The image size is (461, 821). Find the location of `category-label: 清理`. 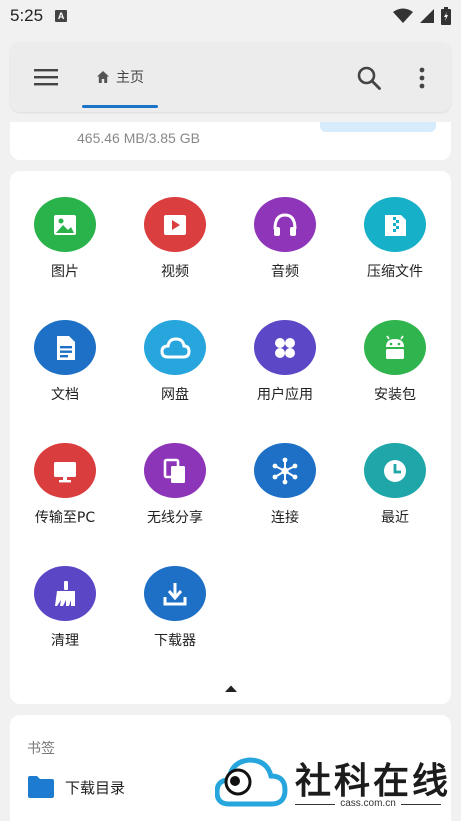

category-label: 清理 is located at coordinates (65, 641).